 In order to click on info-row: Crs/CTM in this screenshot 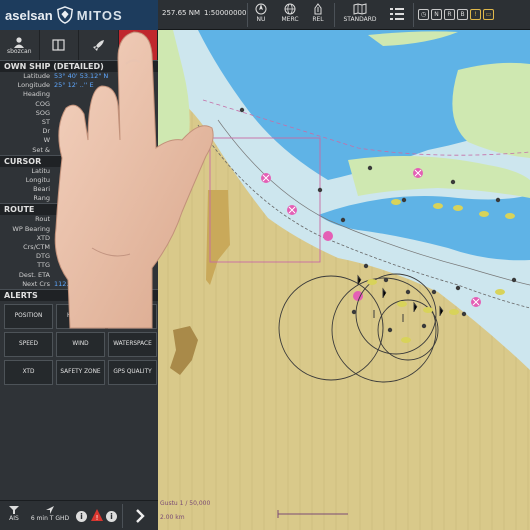, I will do `click(79, 247)`.